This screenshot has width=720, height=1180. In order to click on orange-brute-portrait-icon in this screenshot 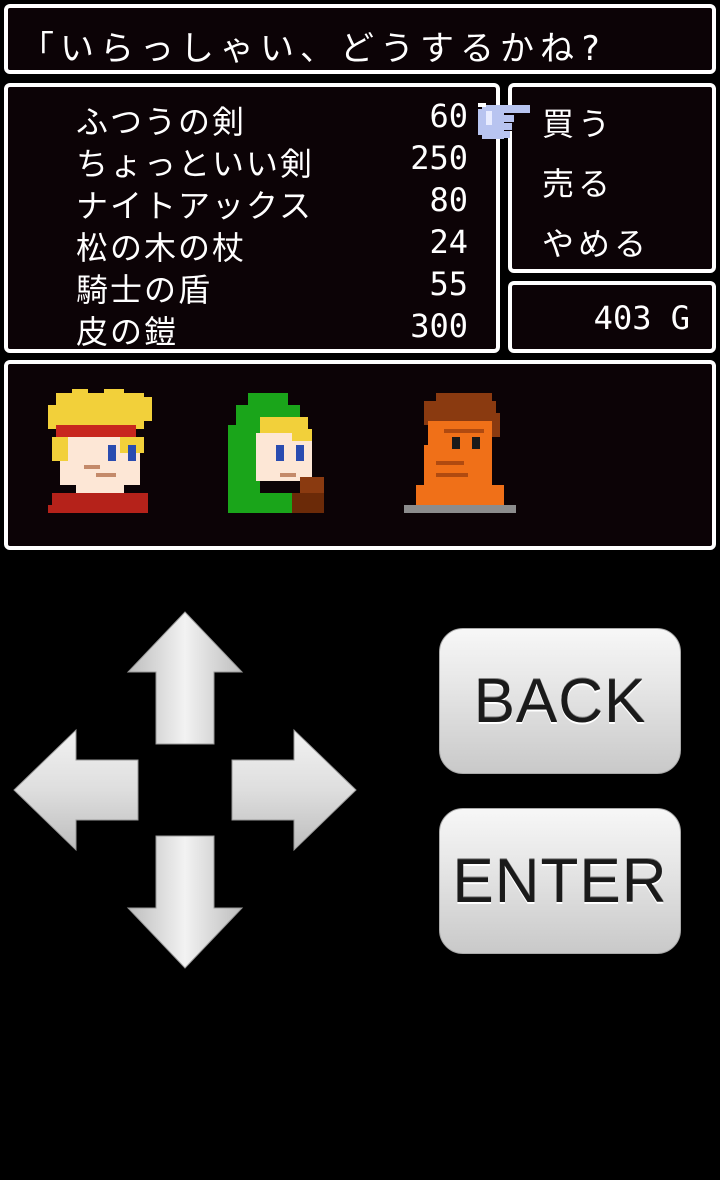, I will do `click(460, 453)`.